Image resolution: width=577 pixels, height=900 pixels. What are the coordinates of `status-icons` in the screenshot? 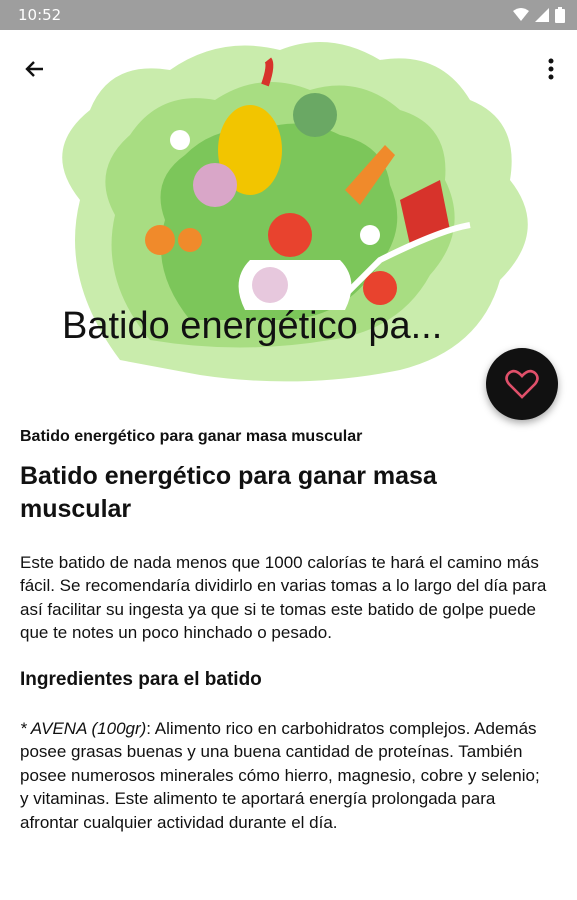 It's located at (539, 15).